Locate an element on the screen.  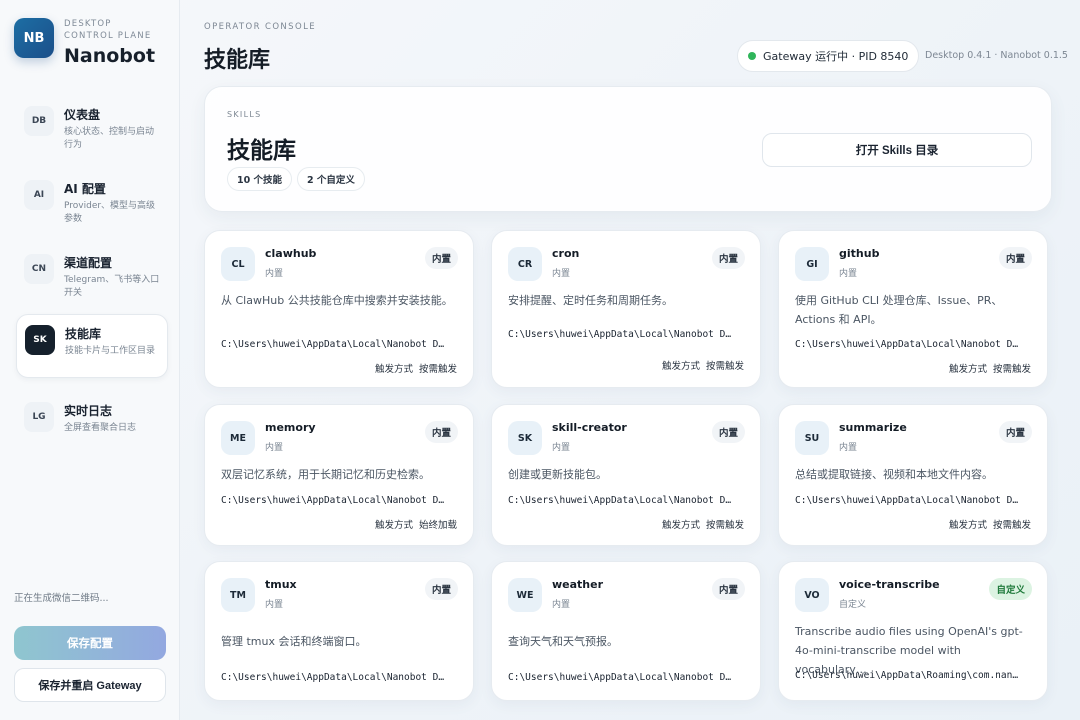
skill-name: clawhub is located at coordinates (291, 253).